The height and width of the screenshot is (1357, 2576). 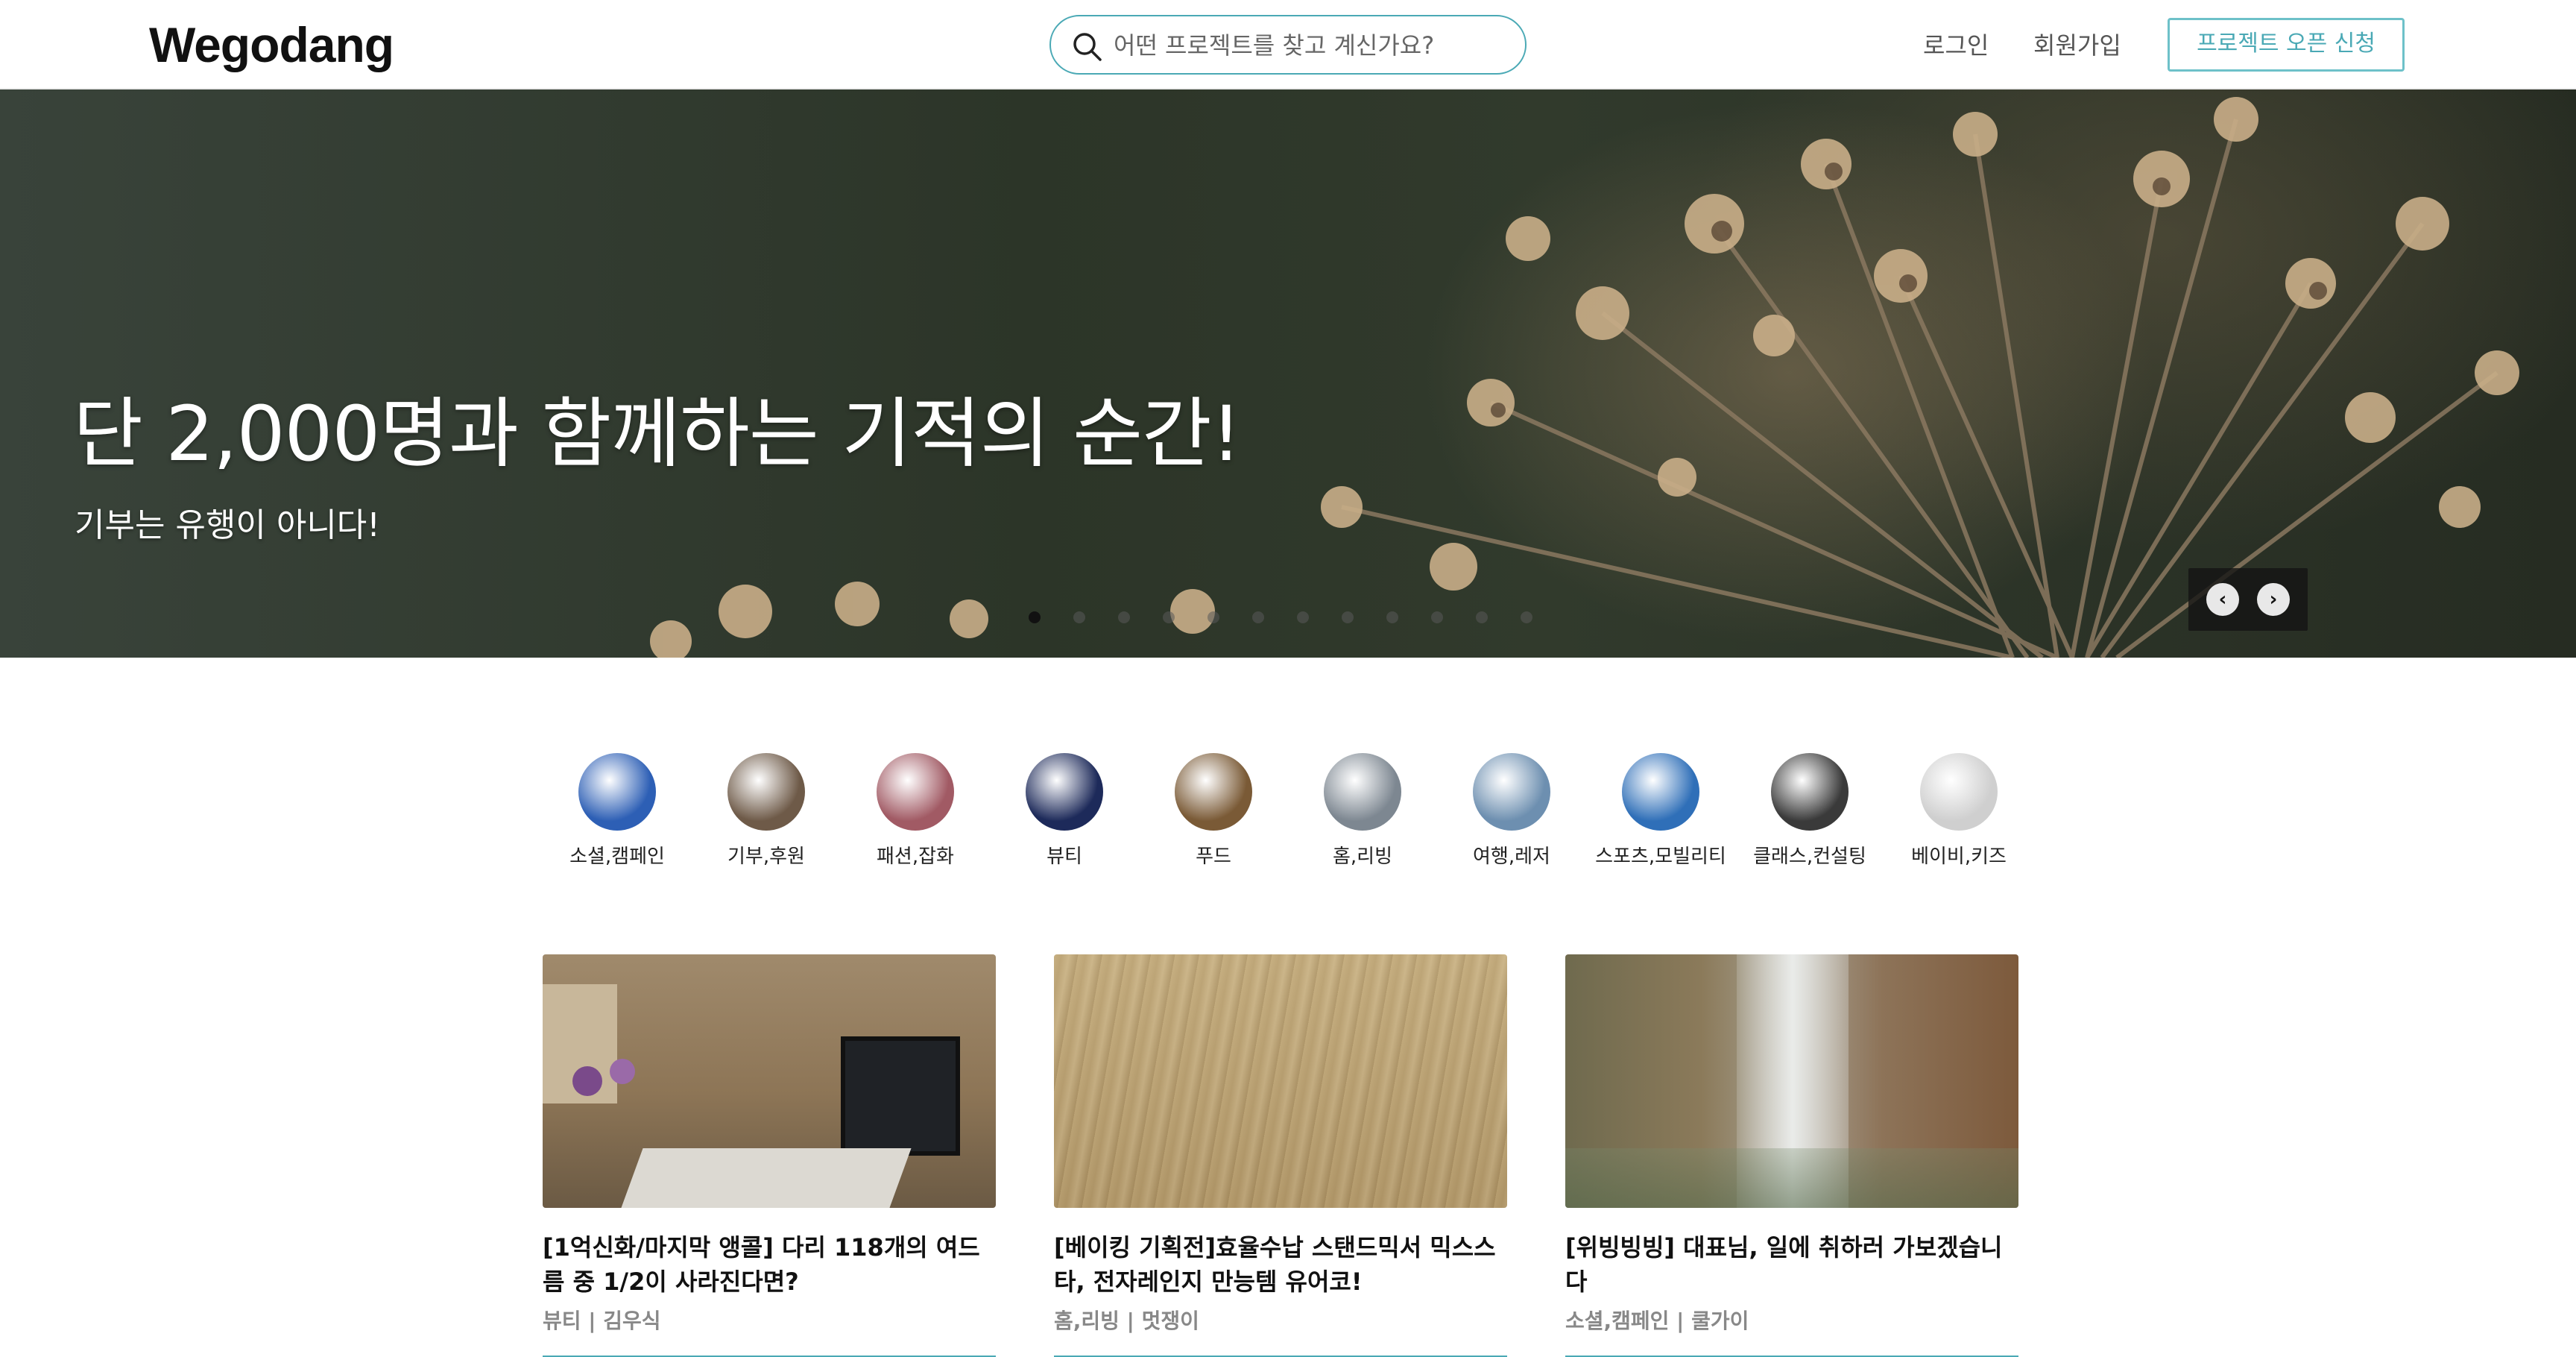 I want to click on site-logo: Wegodang, so click(x=271, y=44).